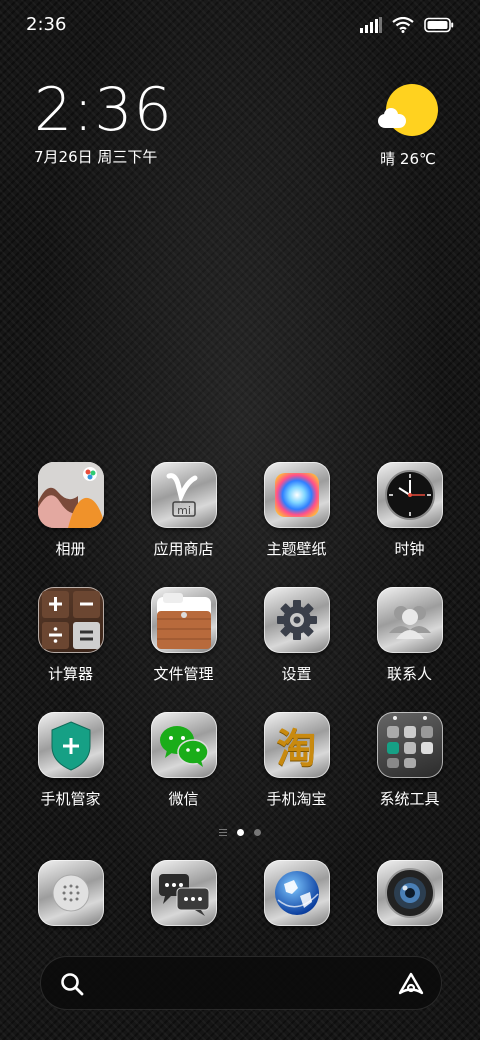 This screenshot has height=1040, width=480. What do you see at coordinates (296, 674) in the screenshot?
I see `app-label: 设置` at bounding box center [296, 674].